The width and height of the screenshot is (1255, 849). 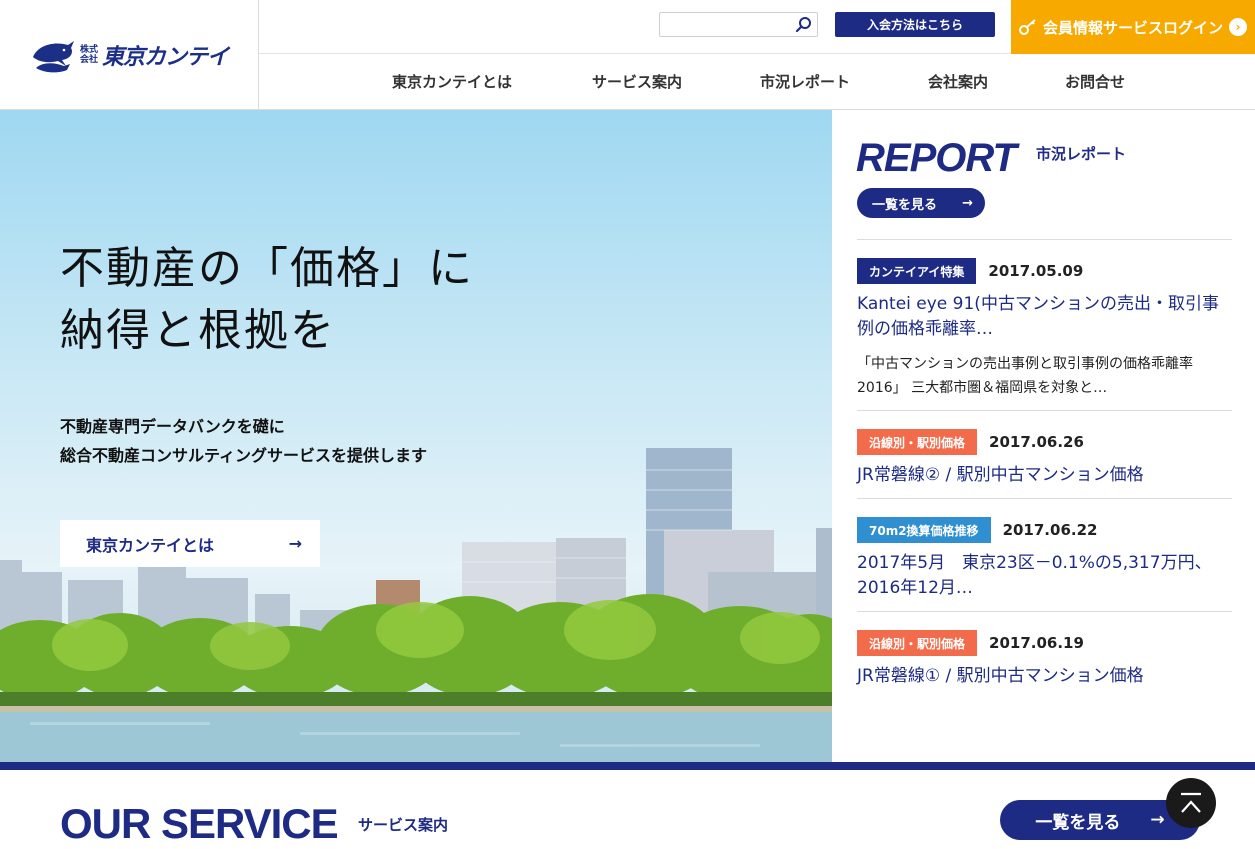 I want to click on report-view-all-label: 一覧を見る, so click(x=905, y=205).